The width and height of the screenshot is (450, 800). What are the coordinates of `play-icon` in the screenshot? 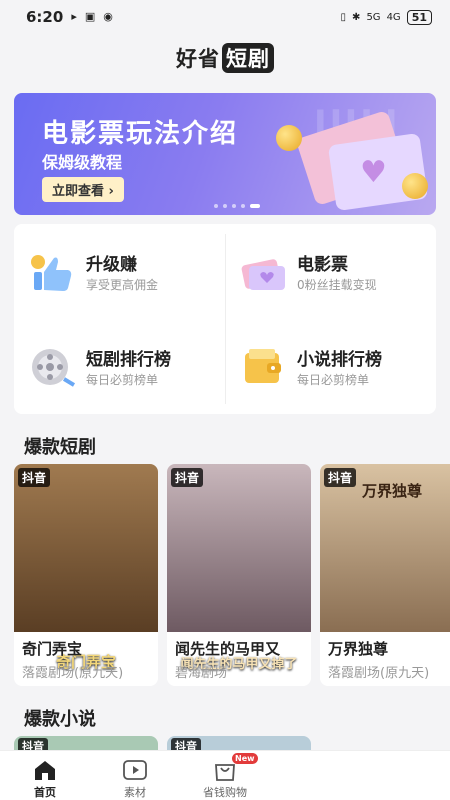 It's located at (135, 770).